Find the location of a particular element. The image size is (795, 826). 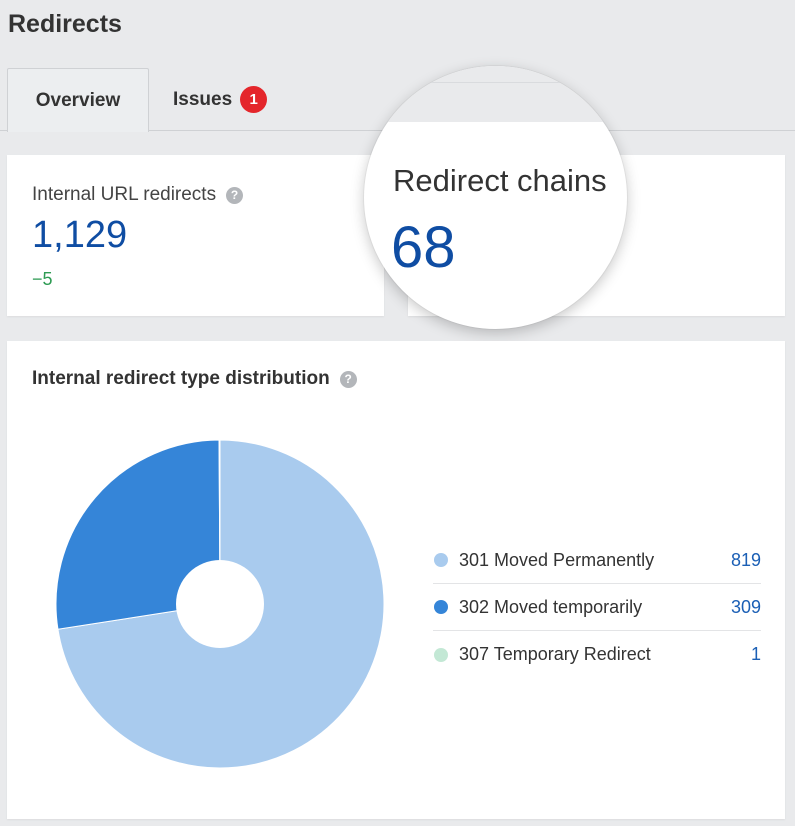

tab-issues-label: Issues is located at coordinates (203, 99).